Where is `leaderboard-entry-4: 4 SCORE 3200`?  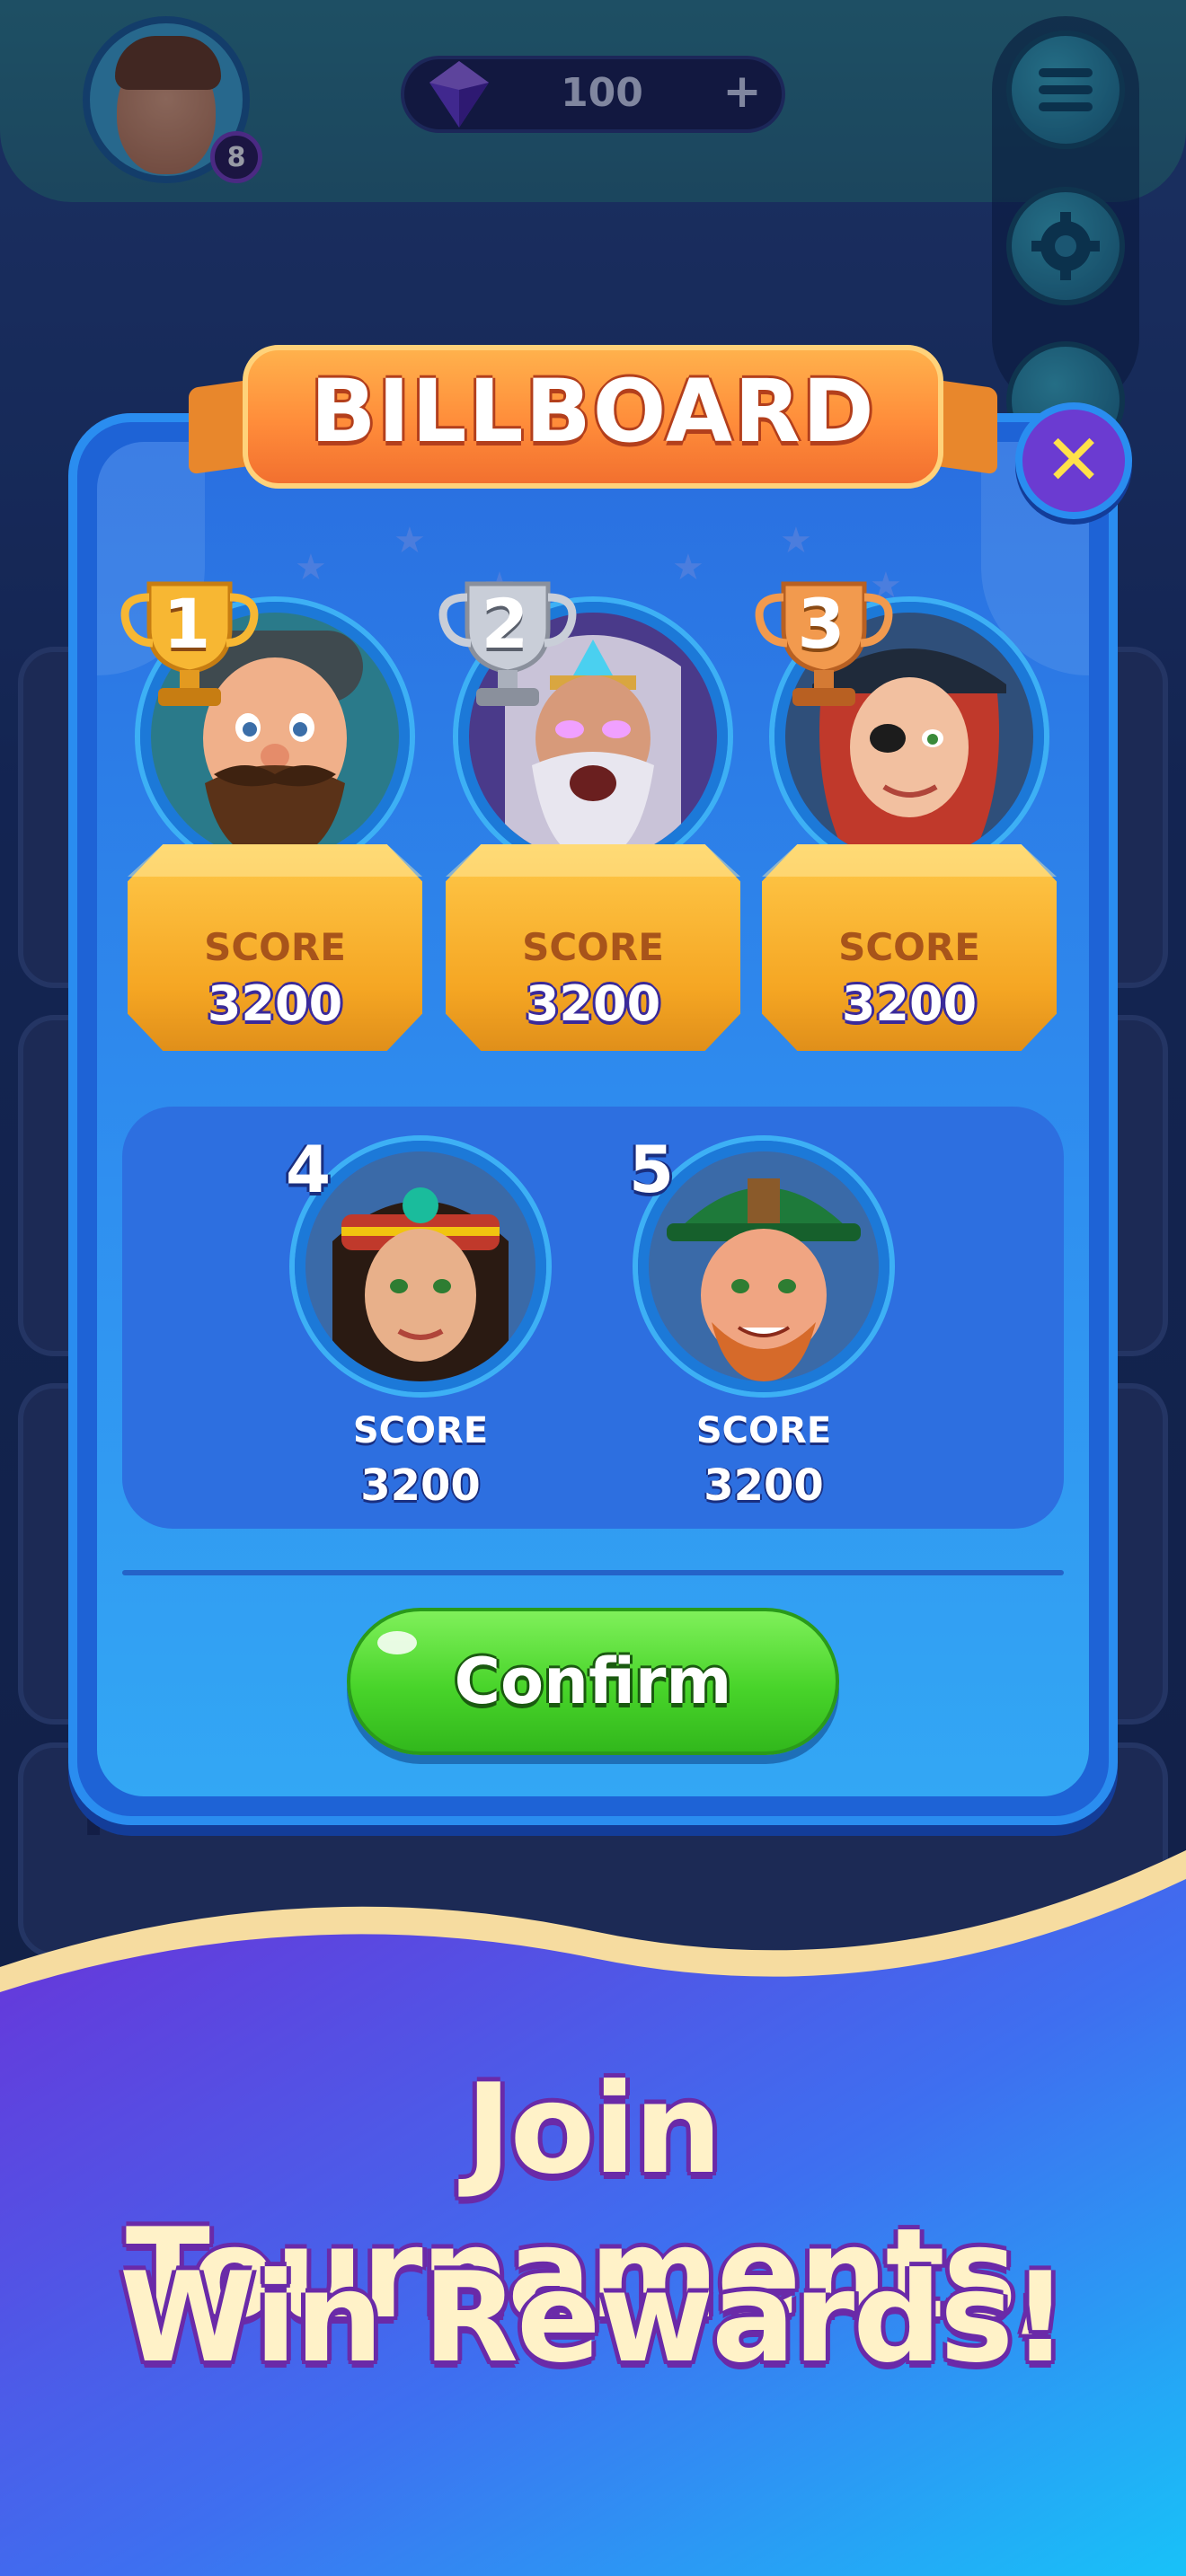 leaderboard-entry-4: 4 SCORE 3200 is located at coordinates (420, 1325).